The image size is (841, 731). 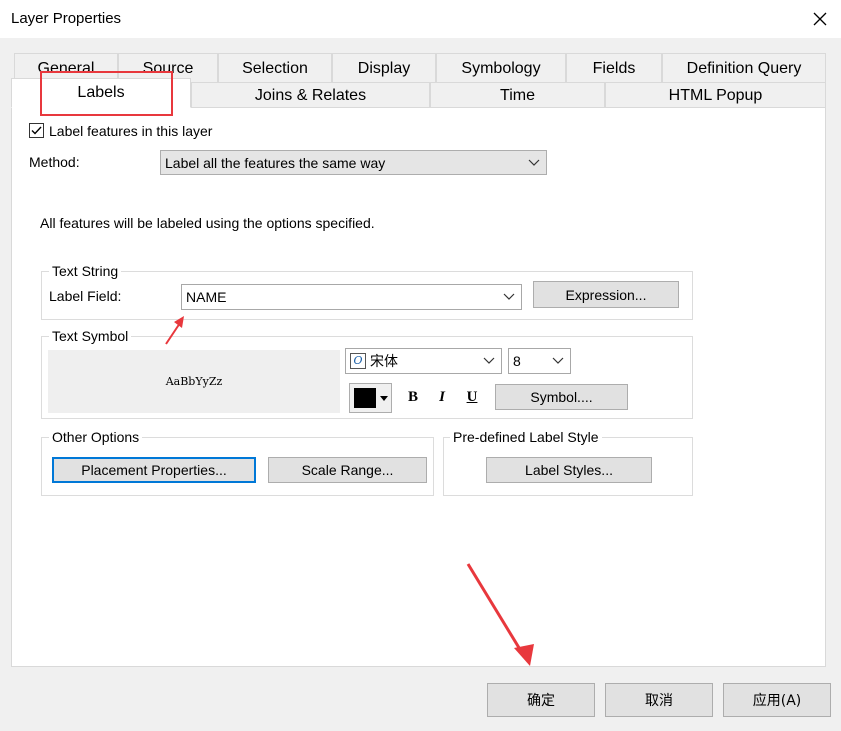 What do you see at coordinates (85, 296) in the screenshot?
I see `label-field-label: Label Field:` at bounding box center [85, 296].